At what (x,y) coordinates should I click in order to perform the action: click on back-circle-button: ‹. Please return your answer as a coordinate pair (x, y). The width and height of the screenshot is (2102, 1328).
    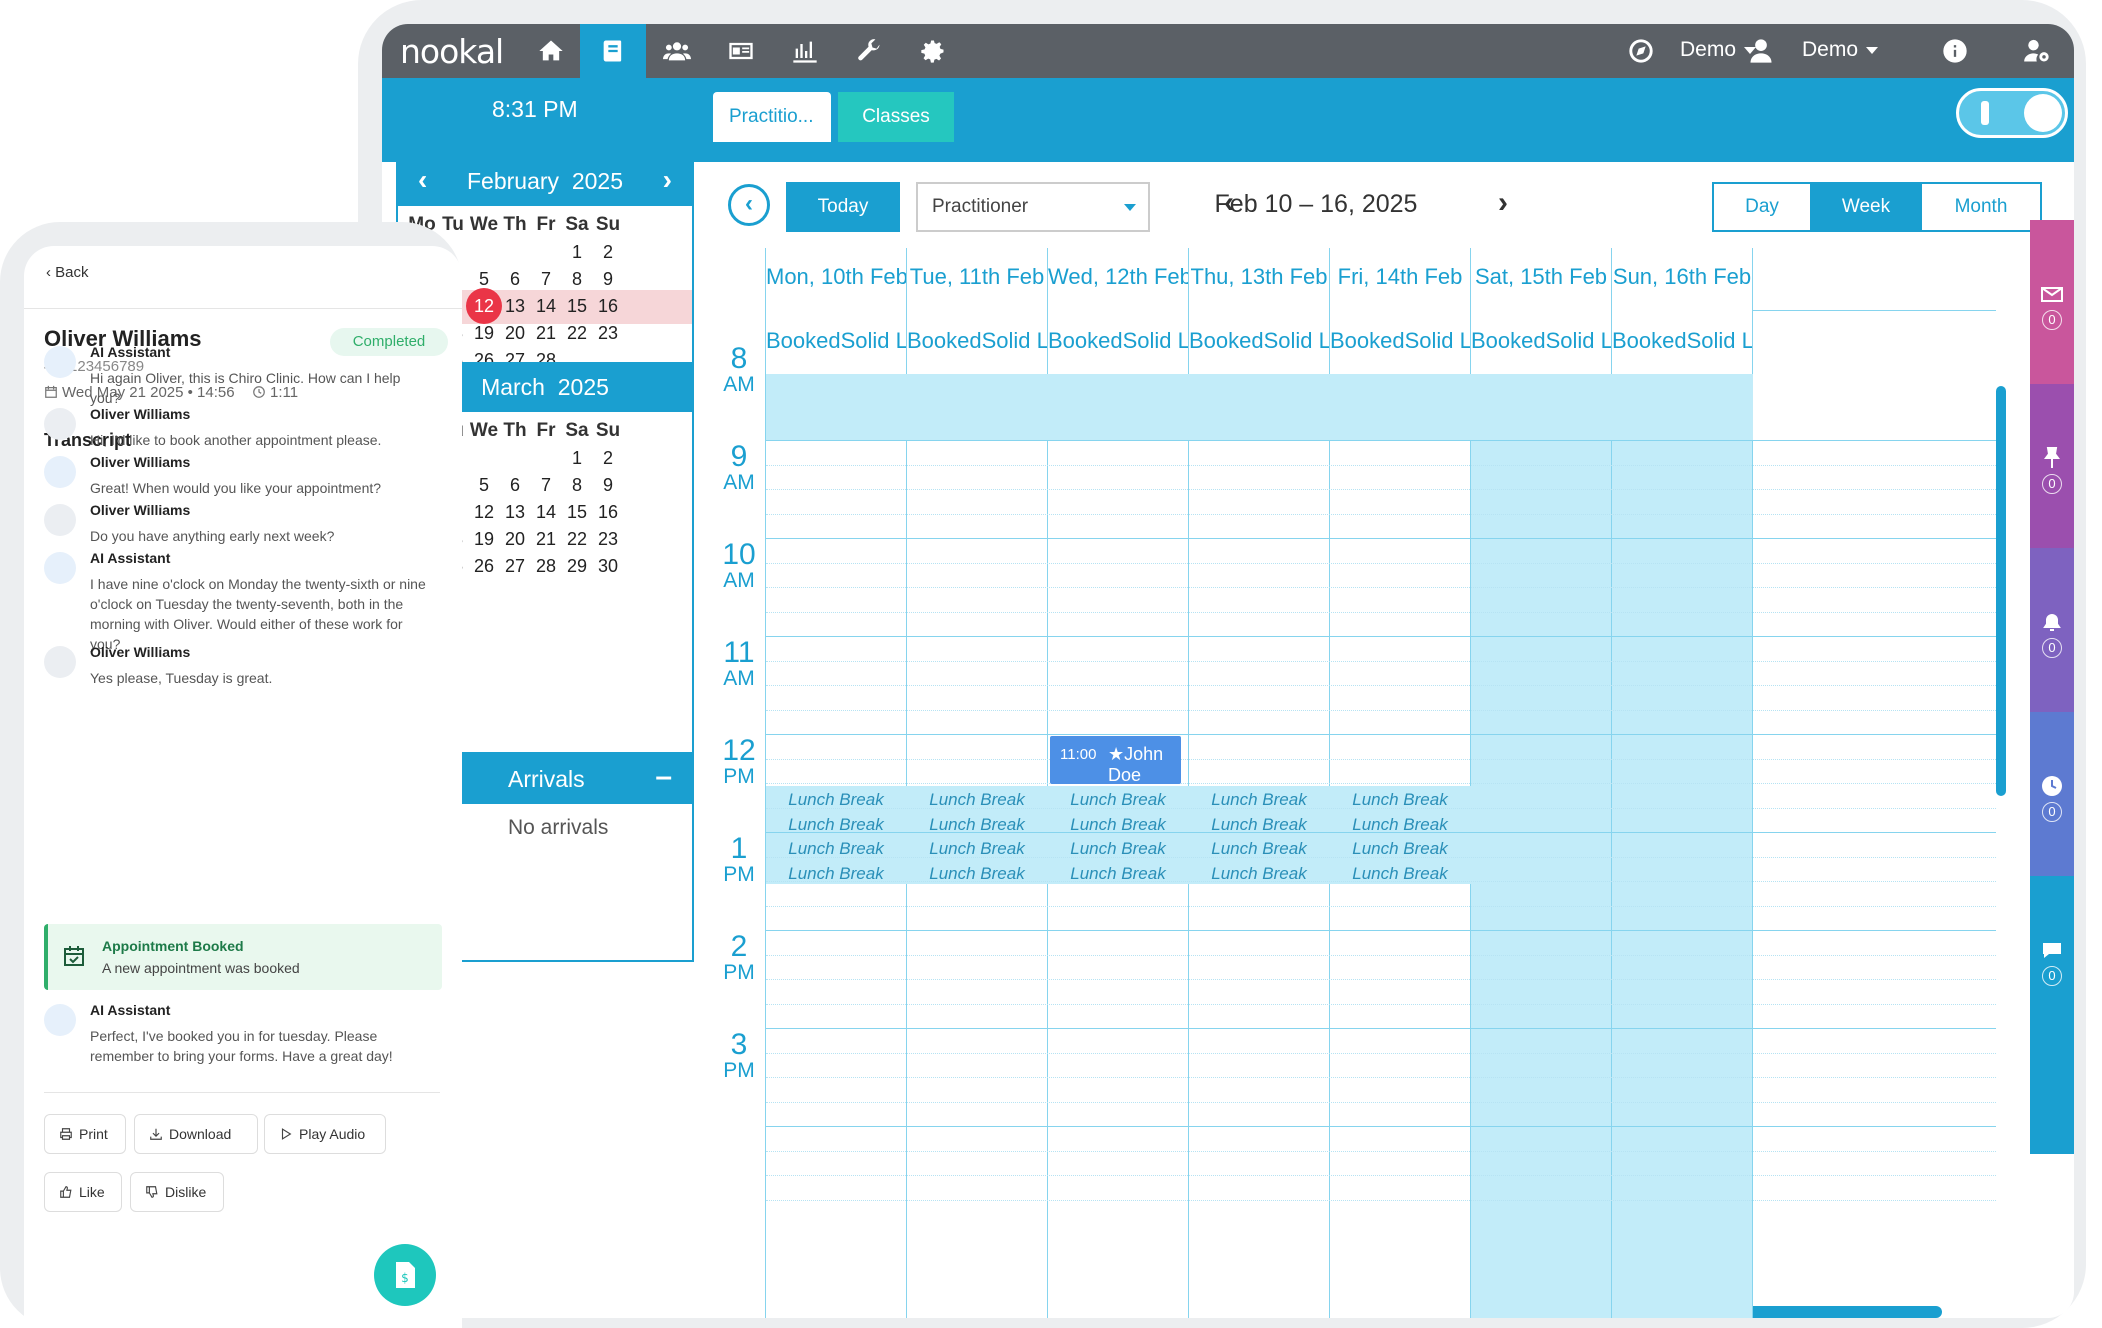
    Looking at the image, I should click on (749, 205).